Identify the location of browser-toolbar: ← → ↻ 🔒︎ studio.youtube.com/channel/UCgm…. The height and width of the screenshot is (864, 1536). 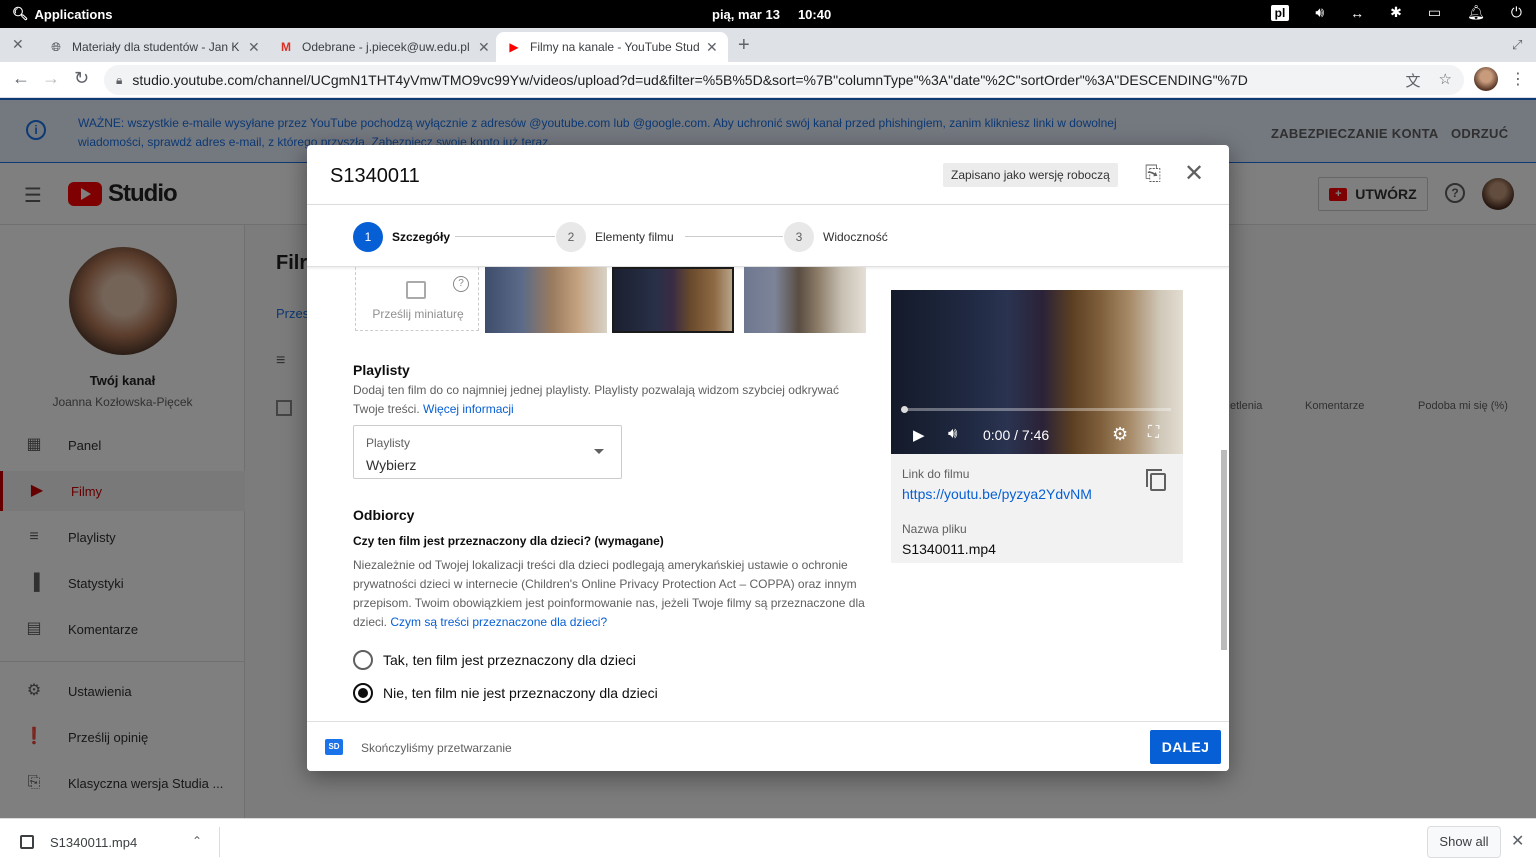
(768, 80).